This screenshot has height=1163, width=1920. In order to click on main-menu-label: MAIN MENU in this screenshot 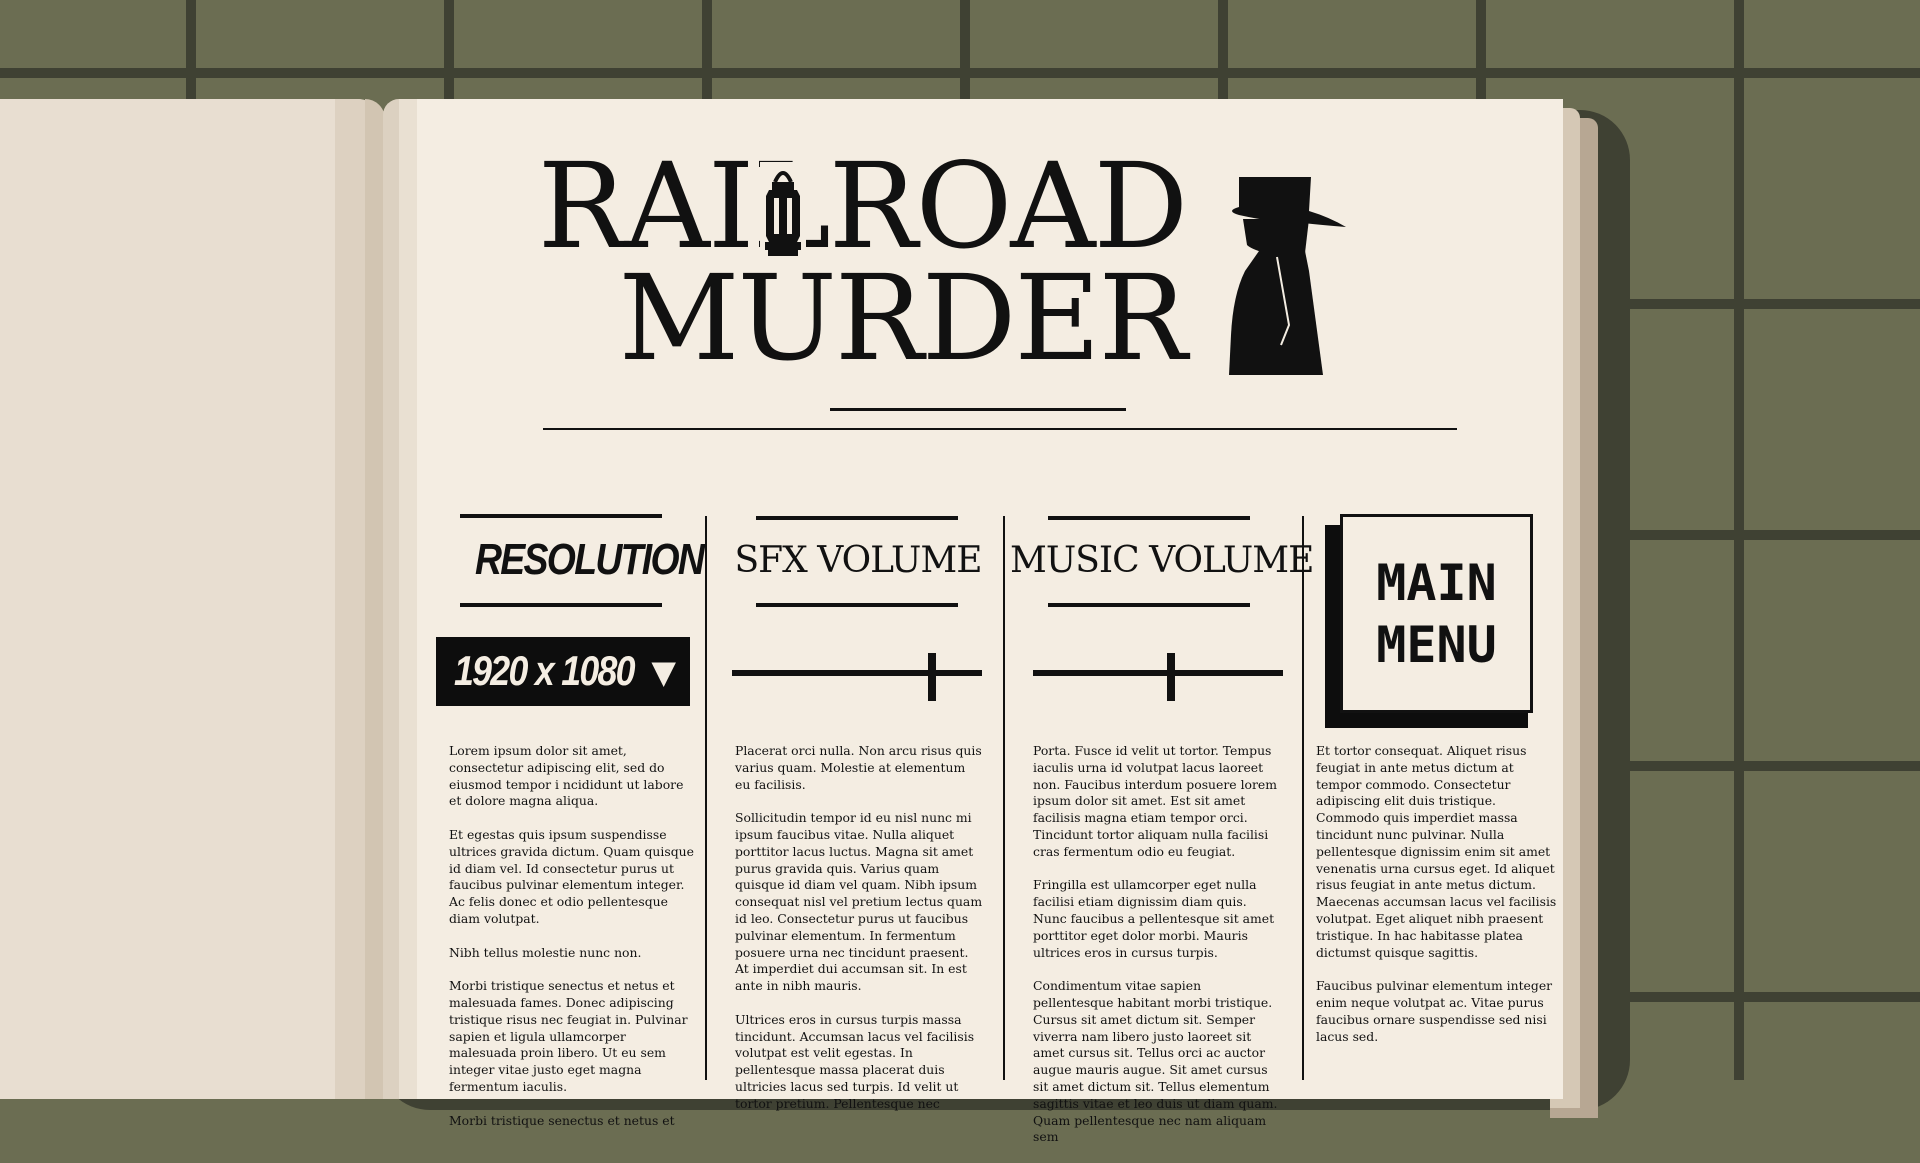, I will do `click(1436, 613)`.